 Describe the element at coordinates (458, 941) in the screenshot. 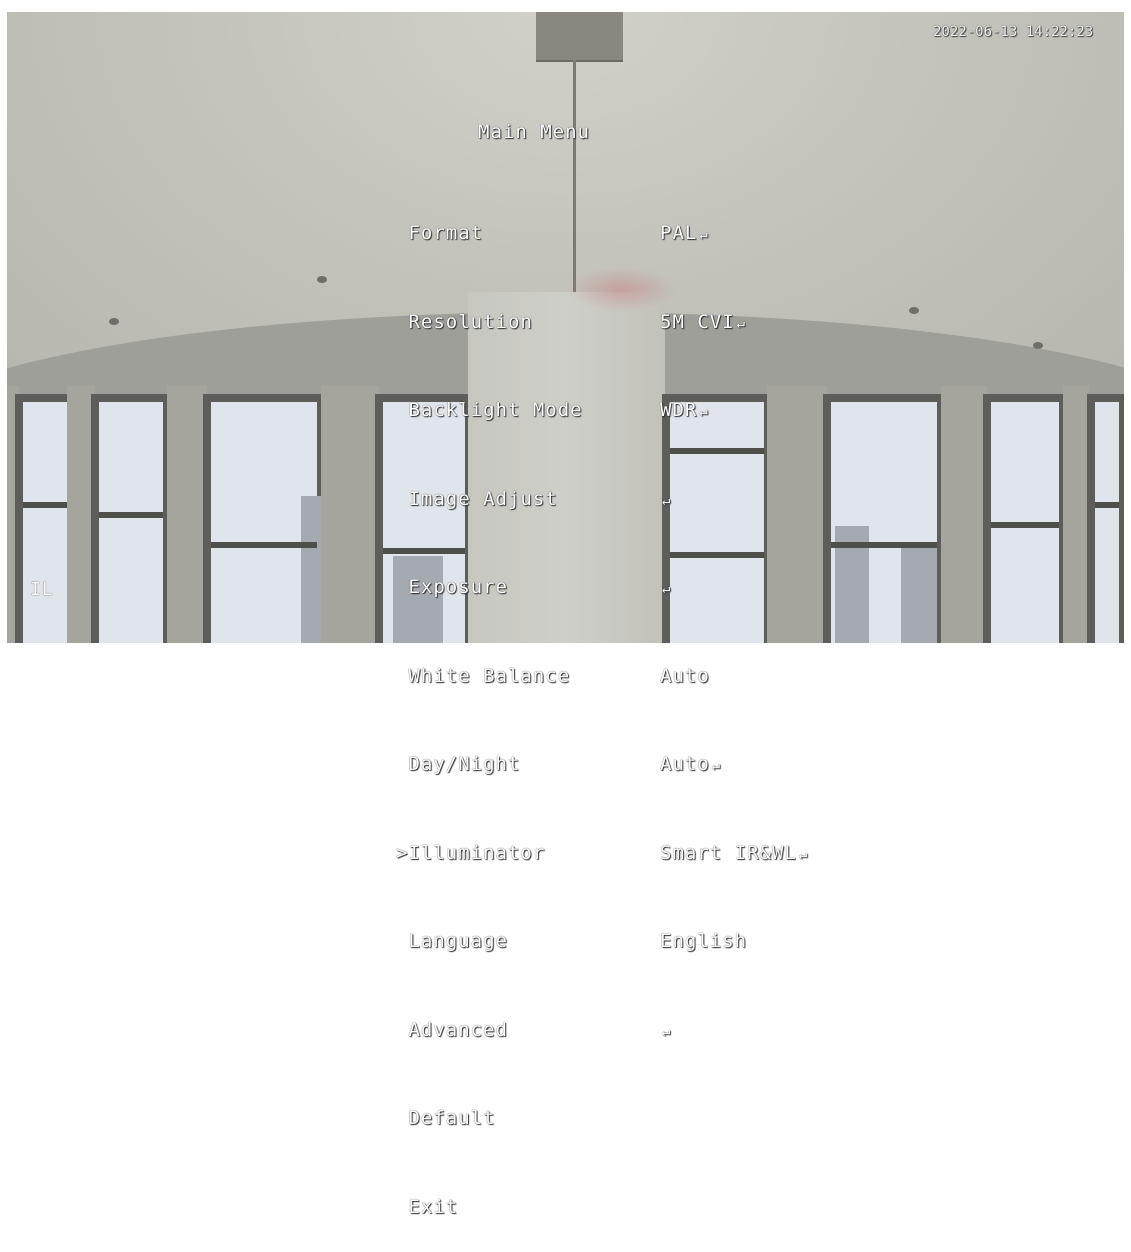

I see `menu-item-label: Language` at that location.